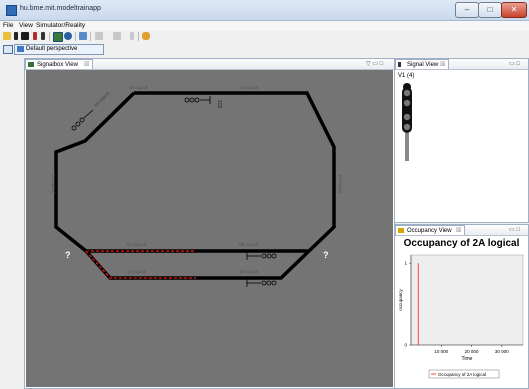 The height and width of the screenshot is (389, 529). I want to click on toolbar-signalbox-icon, so click(58, 37).